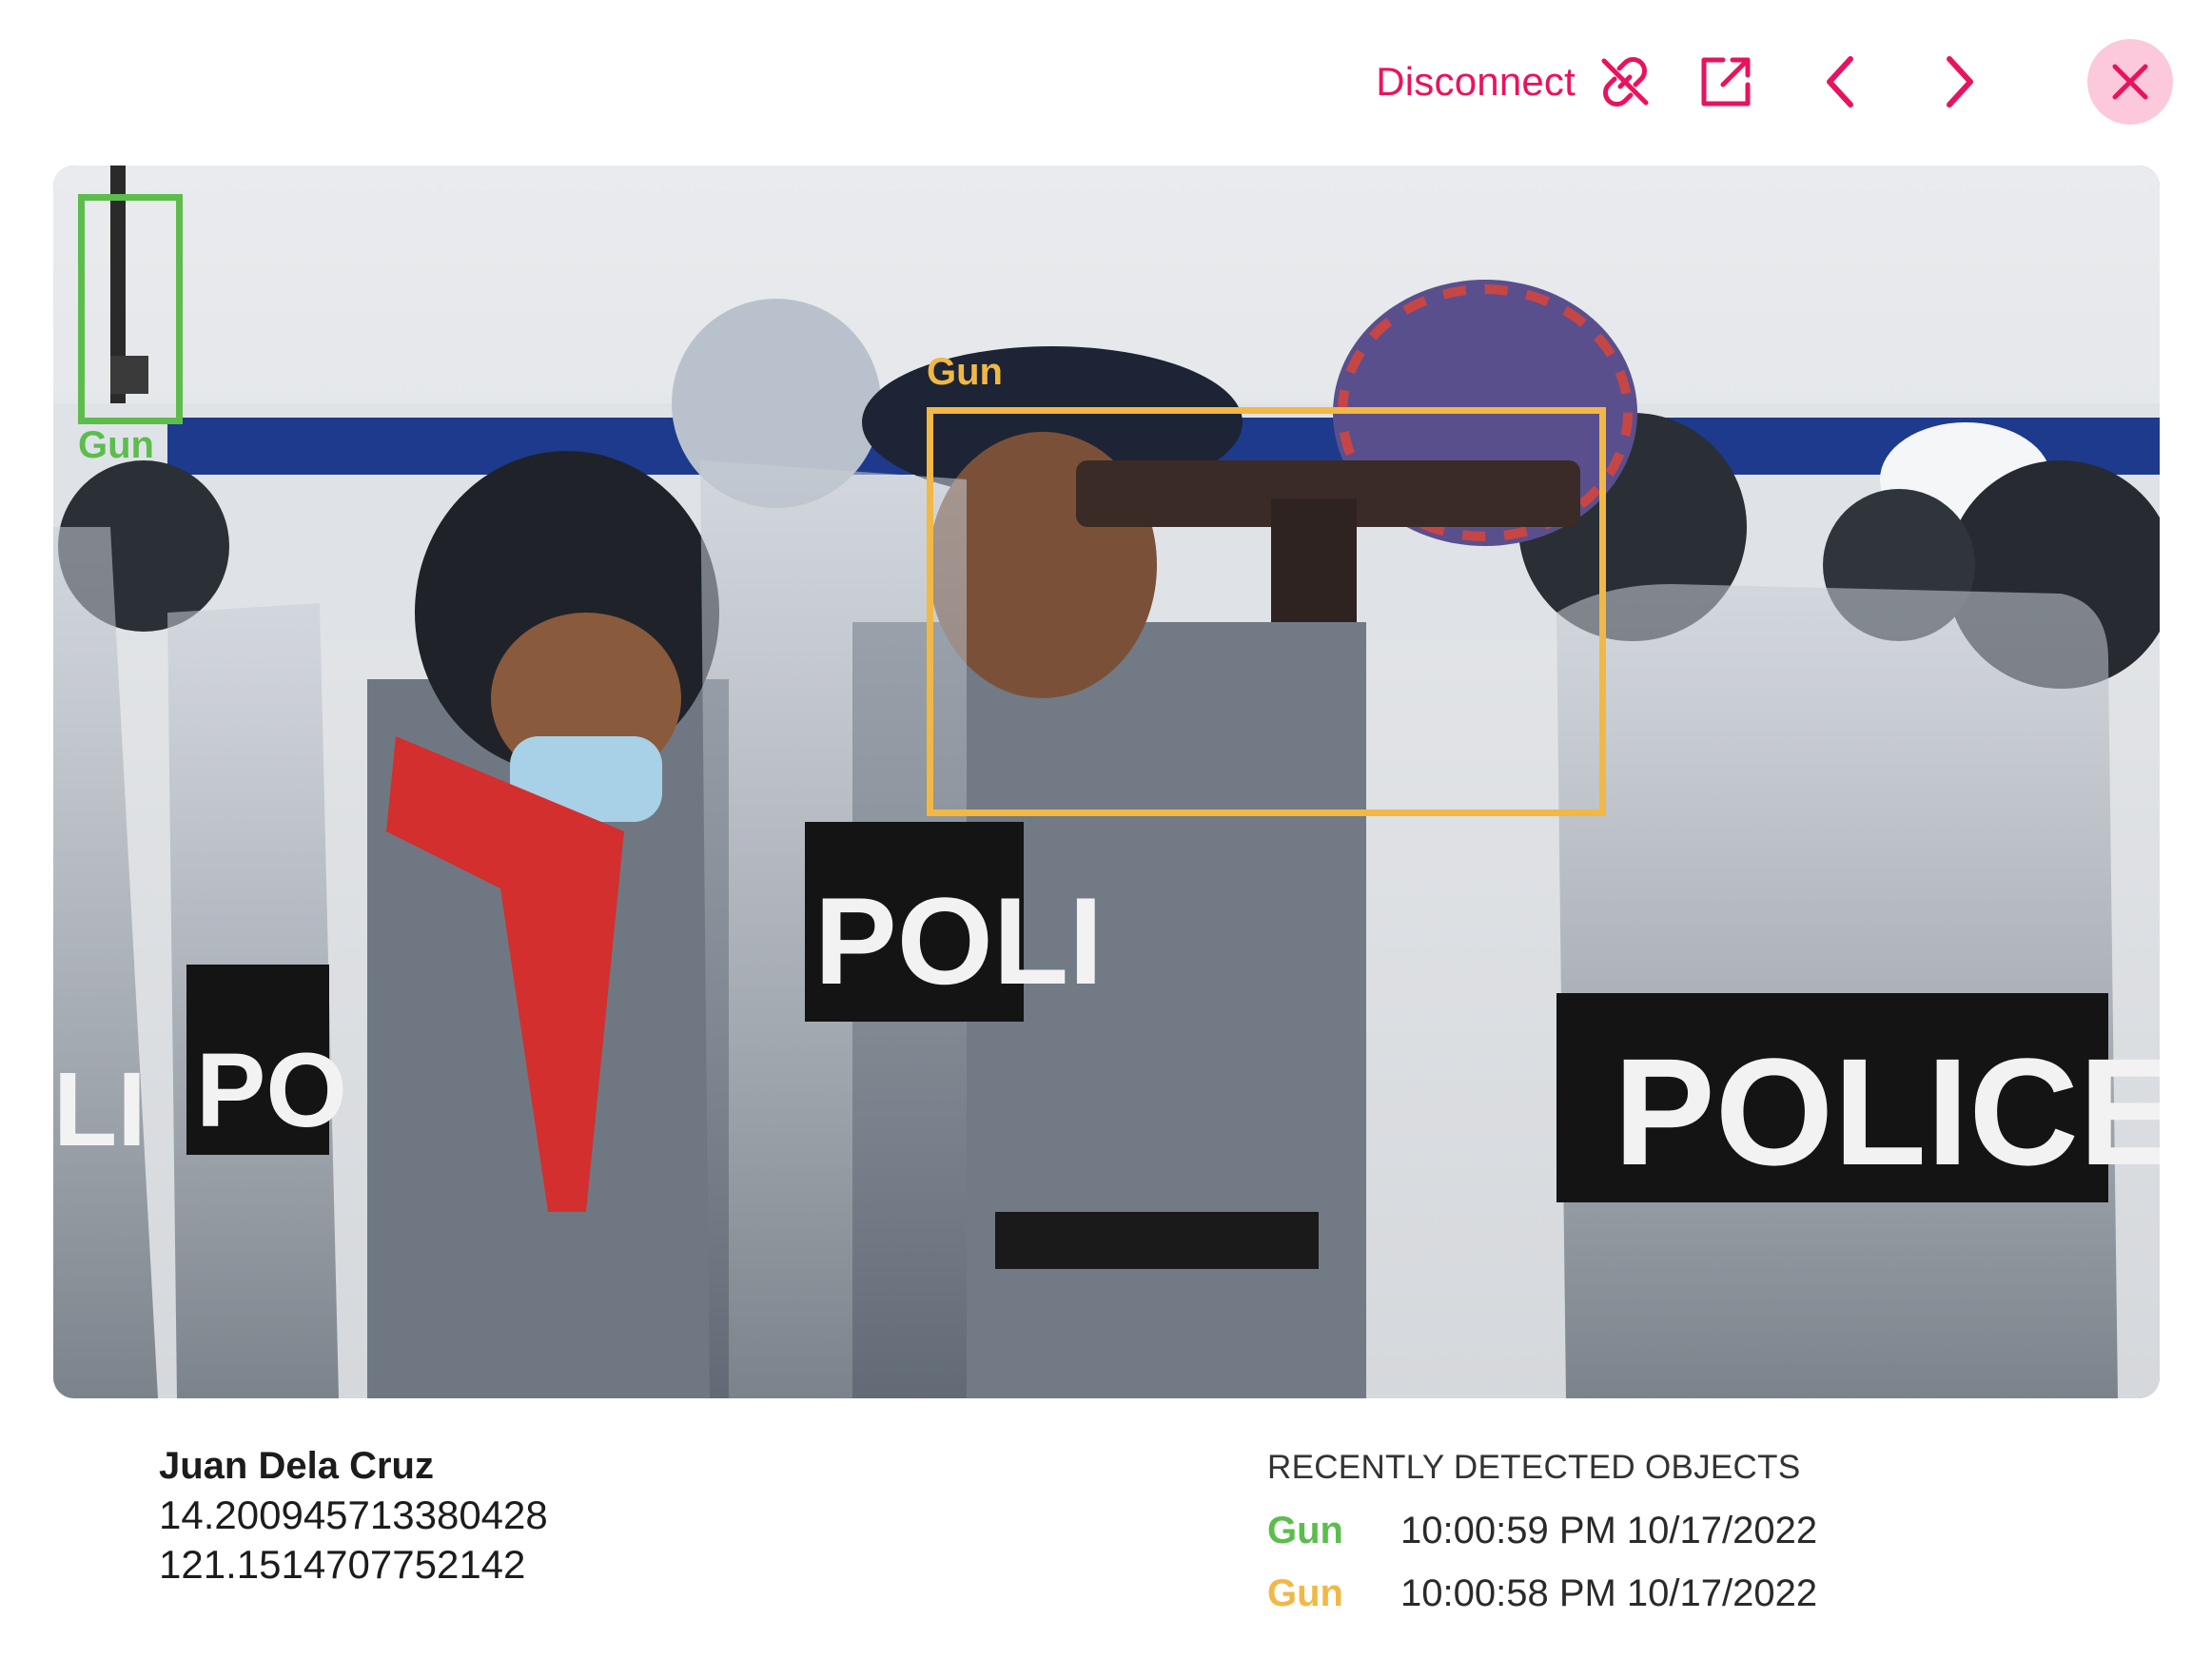 This screenshot has height=1678, width=2212. I want to click on detection-row: Gun 10:00:59 PM 10/17/2022, so click(1542, 1530).